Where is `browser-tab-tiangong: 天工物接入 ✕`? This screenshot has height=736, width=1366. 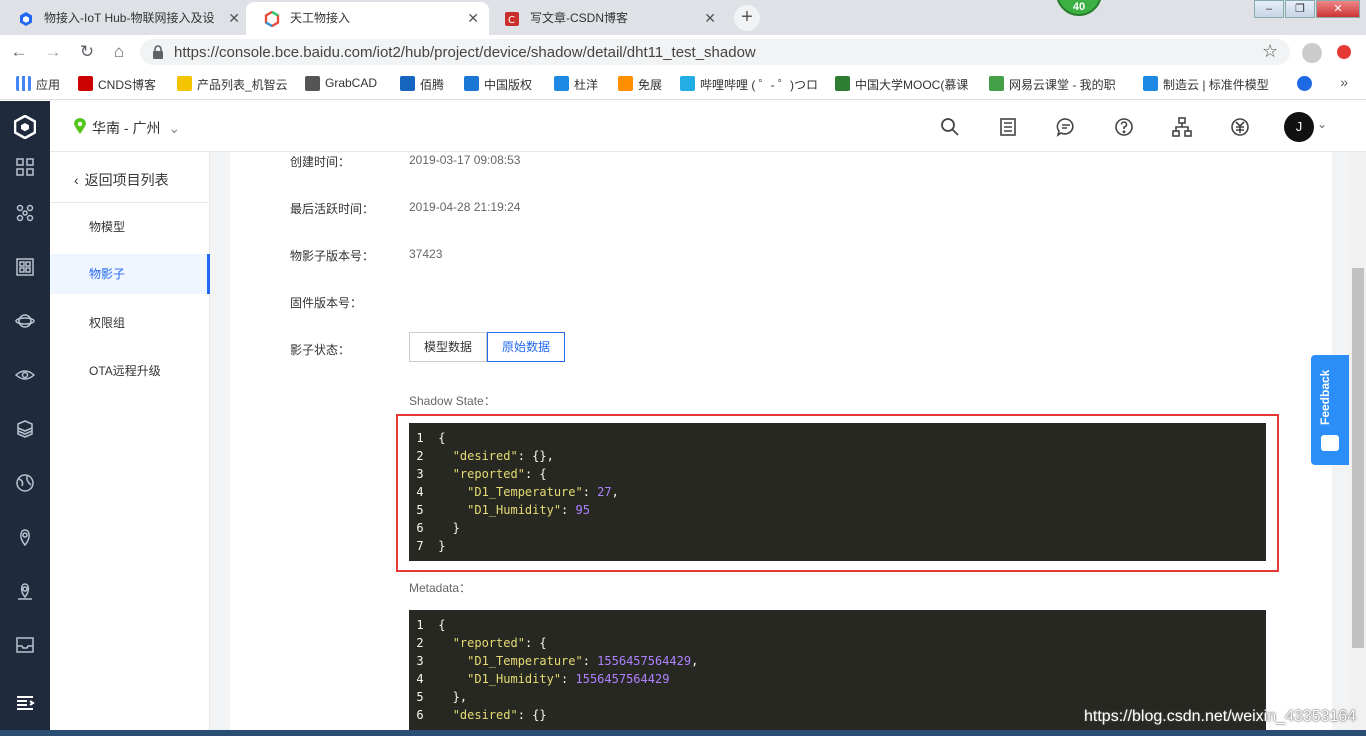 browser-tab-tiangong: 天工物接入 ✕ is located at coordinates (367, 18).